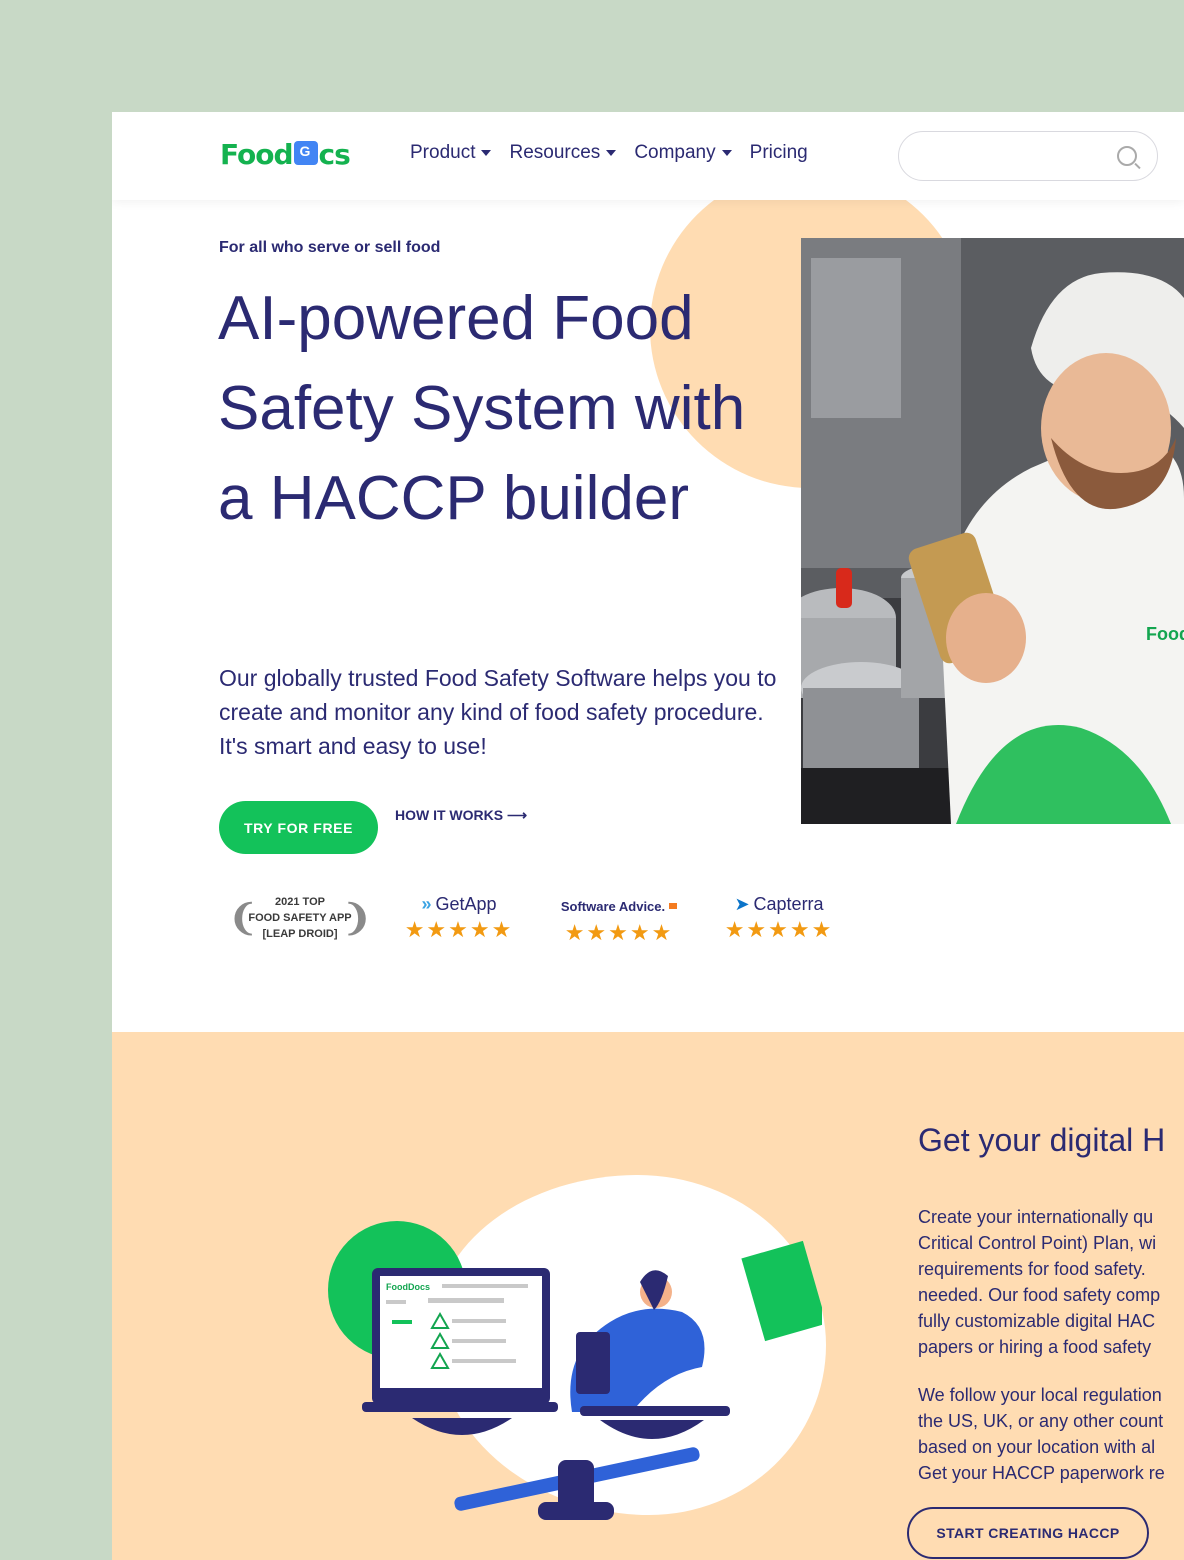  What do you see at coordinates (619, 932) in the screenshot?
I see `software-advice-stars: ★★★★★` at bounding box center [619, 932].